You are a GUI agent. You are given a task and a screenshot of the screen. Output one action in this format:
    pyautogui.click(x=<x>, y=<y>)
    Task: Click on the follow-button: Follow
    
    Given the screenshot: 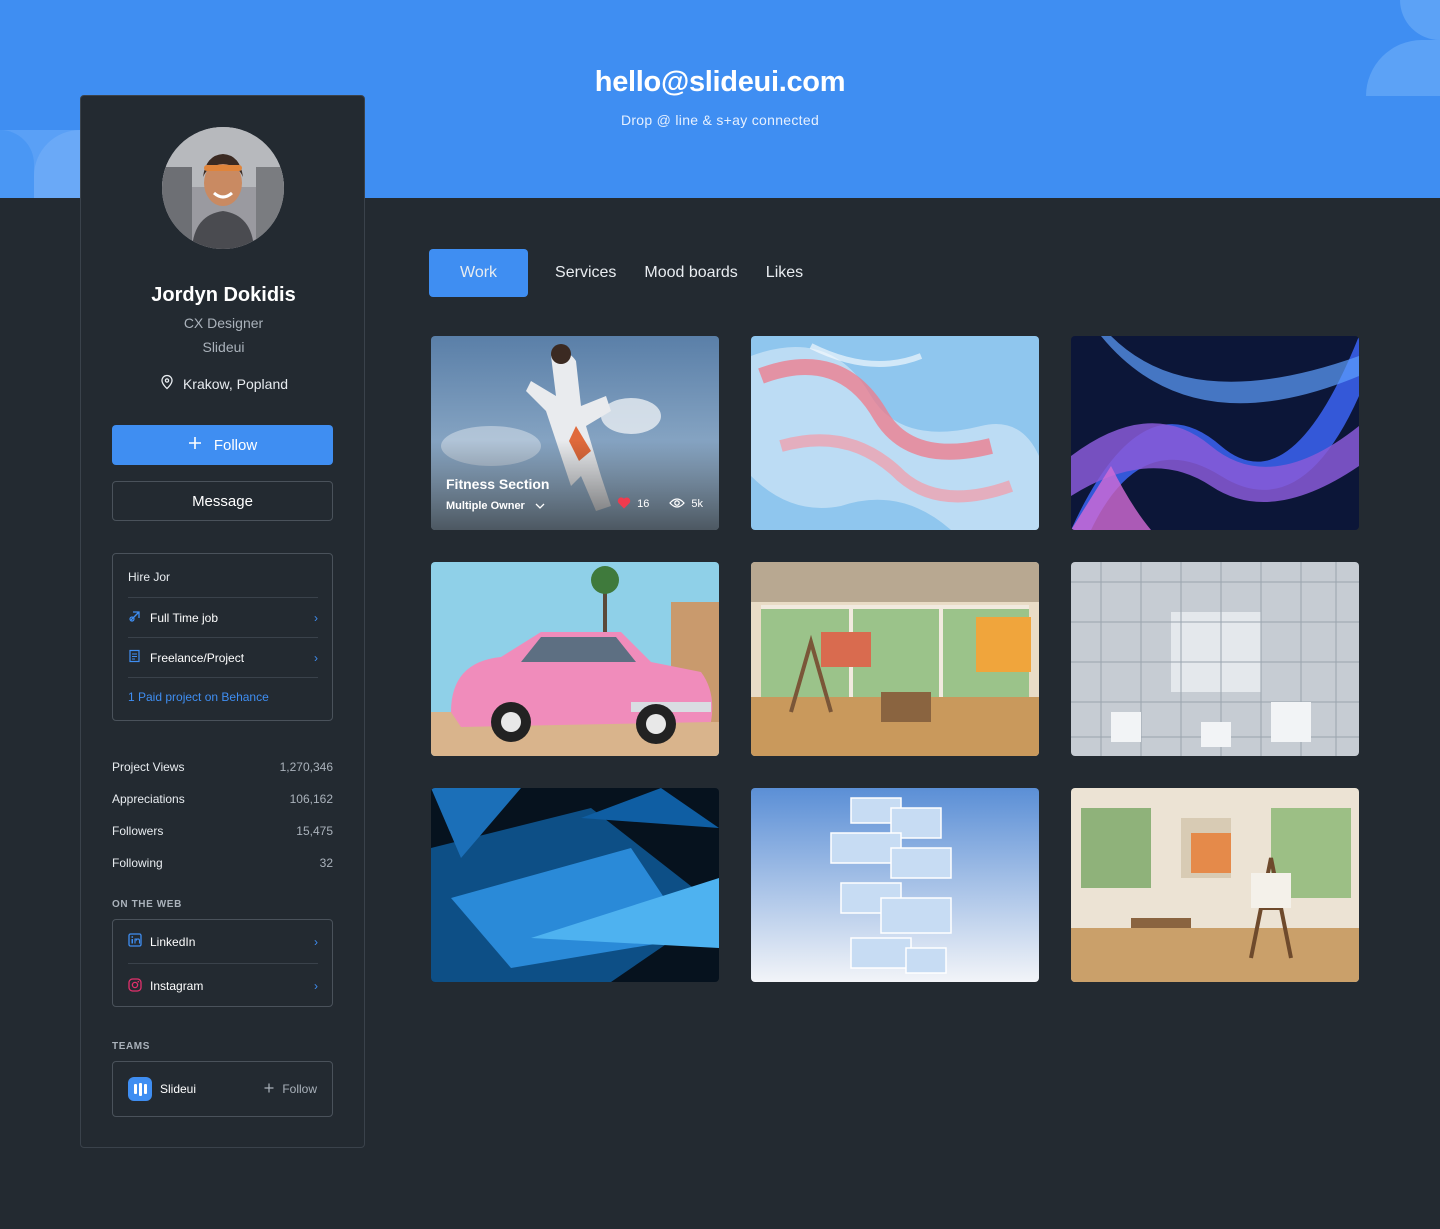 What is the action you would take?
    pyautogui.click(x=222, y=445)
    